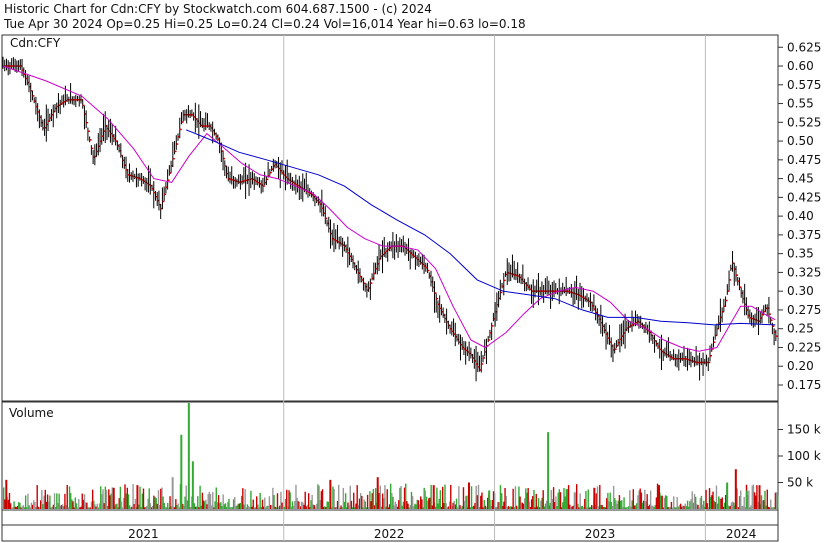  Describe the element at coordinates (800, 141) in the screenshot. I see `price-tick-label: 0.50` at that location.